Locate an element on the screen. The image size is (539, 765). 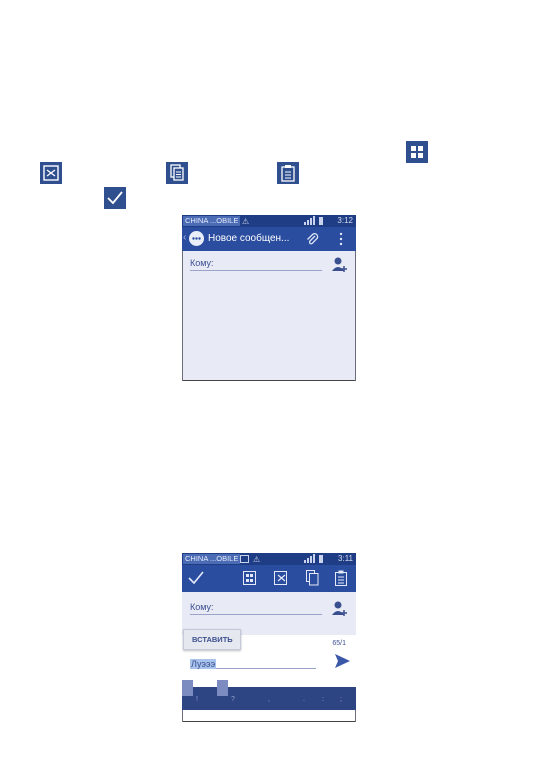
attach-icon is located at coordinates (312, 241).